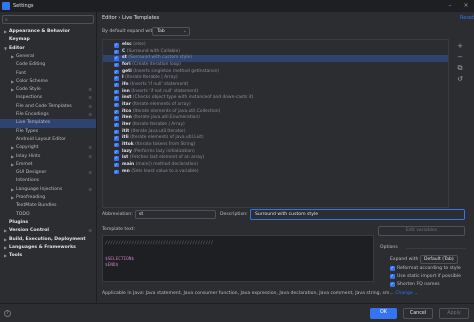  Describe the element at coordinates (48, 40) in the screenshot. I see `sidebar-item: Keymap` at that location.